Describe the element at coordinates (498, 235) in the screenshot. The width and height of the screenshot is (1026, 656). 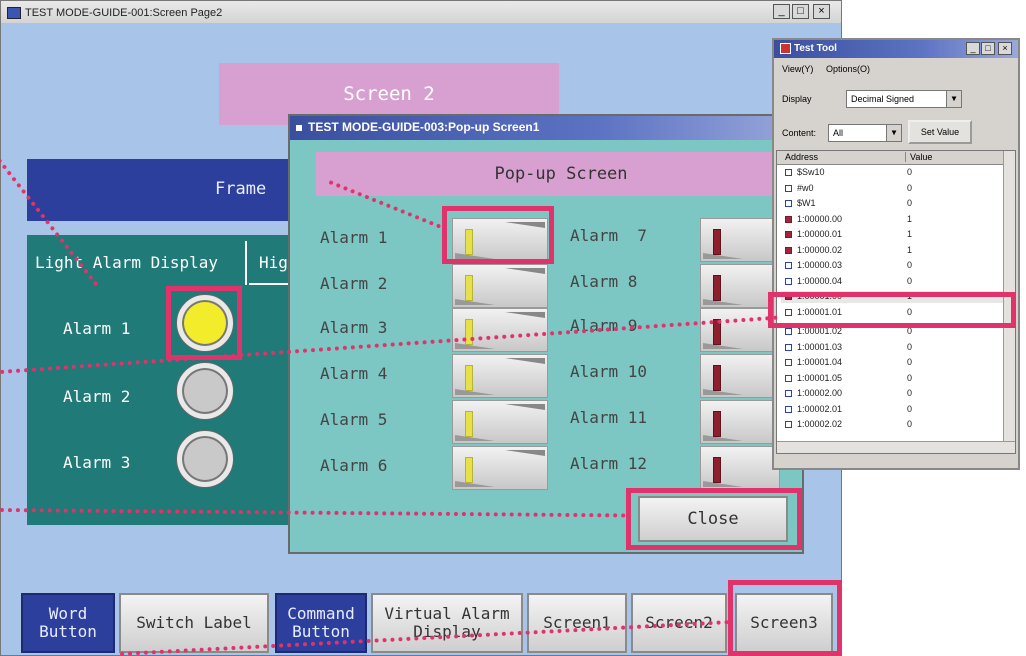
I see `highlight-popup-alarm1` at that location.